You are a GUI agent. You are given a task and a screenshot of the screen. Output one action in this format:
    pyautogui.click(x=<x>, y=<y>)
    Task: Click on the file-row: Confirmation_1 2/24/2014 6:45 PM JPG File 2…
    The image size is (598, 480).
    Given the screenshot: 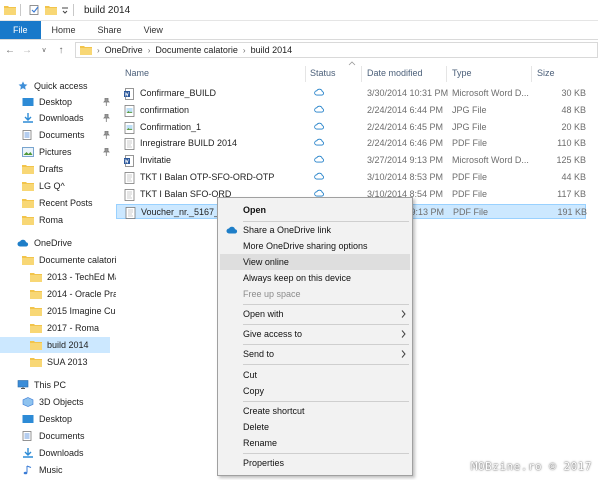 What is the action you would take?
    pyautogui.click(x=351, y=127)
    